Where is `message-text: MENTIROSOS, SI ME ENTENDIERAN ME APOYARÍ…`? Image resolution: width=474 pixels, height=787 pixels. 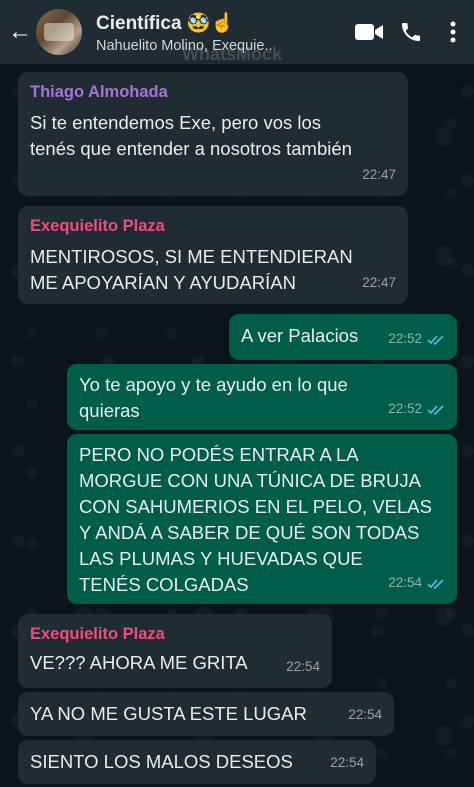 message-text: MENTIROSOS, SI ME ENTENDIERAN ME APOYARÍ… is located at coordinates (213, 270).